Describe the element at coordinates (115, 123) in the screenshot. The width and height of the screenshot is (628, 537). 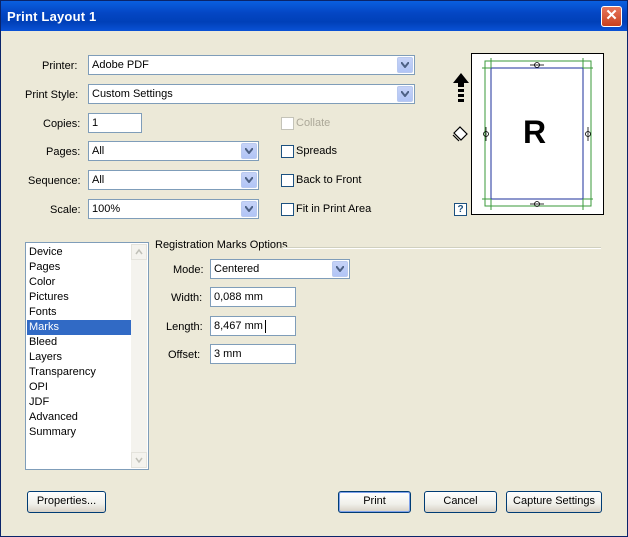
I see `copies-input: 1` at that location.